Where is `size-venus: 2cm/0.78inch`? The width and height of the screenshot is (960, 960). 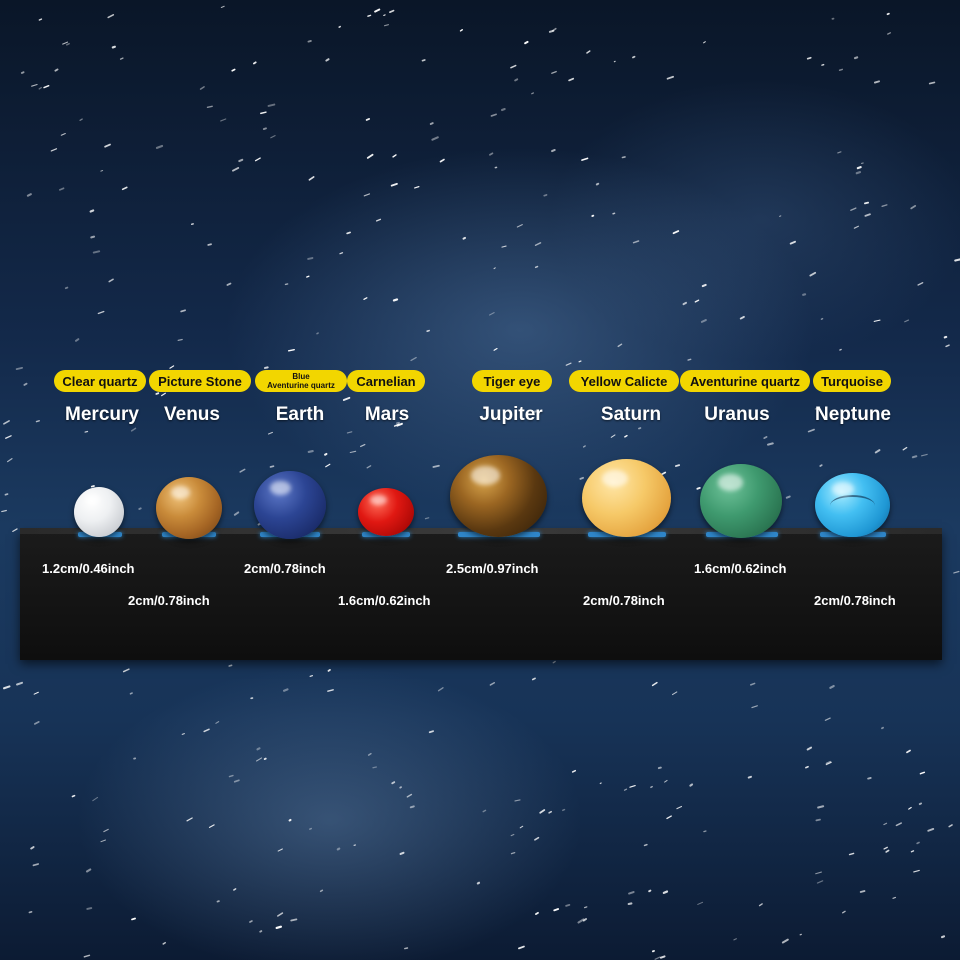 size-venus: 2cm/0.78inch is located at coordinates (169, 600).